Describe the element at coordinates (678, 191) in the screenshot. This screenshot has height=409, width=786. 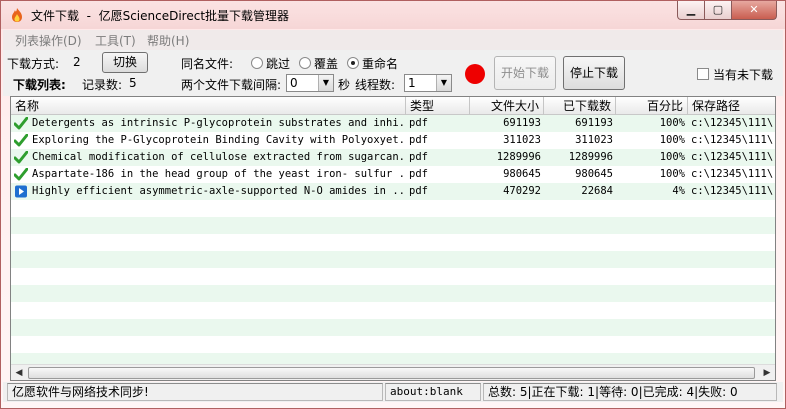
I see `cell-percent: 4%` at that location.